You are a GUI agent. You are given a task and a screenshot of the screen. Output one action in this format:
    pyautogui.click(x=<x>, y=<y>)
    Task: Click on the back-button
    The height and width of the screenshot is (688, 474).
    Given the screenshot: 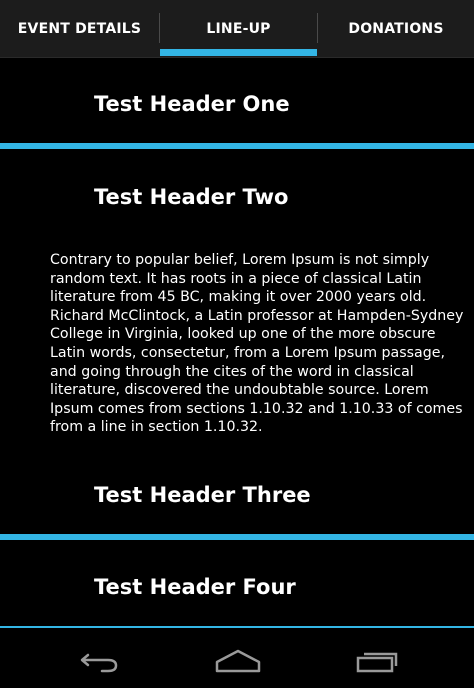 What is the action you would take?
    pyautogui.click(x=100, y=661)
    